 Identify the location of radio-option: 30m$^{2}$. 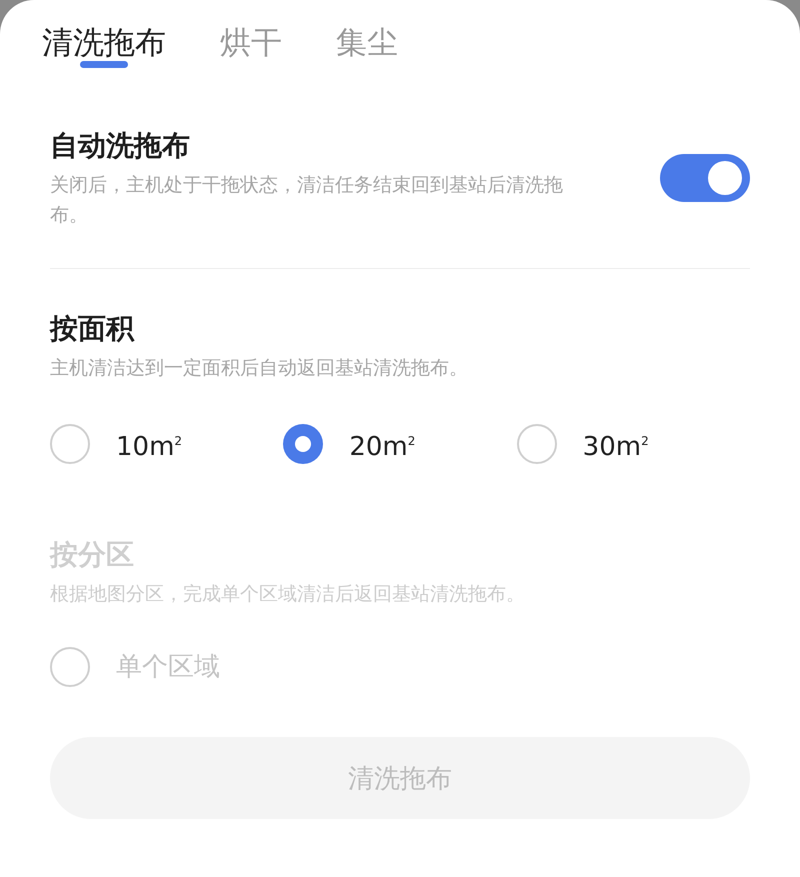
(633, 444).